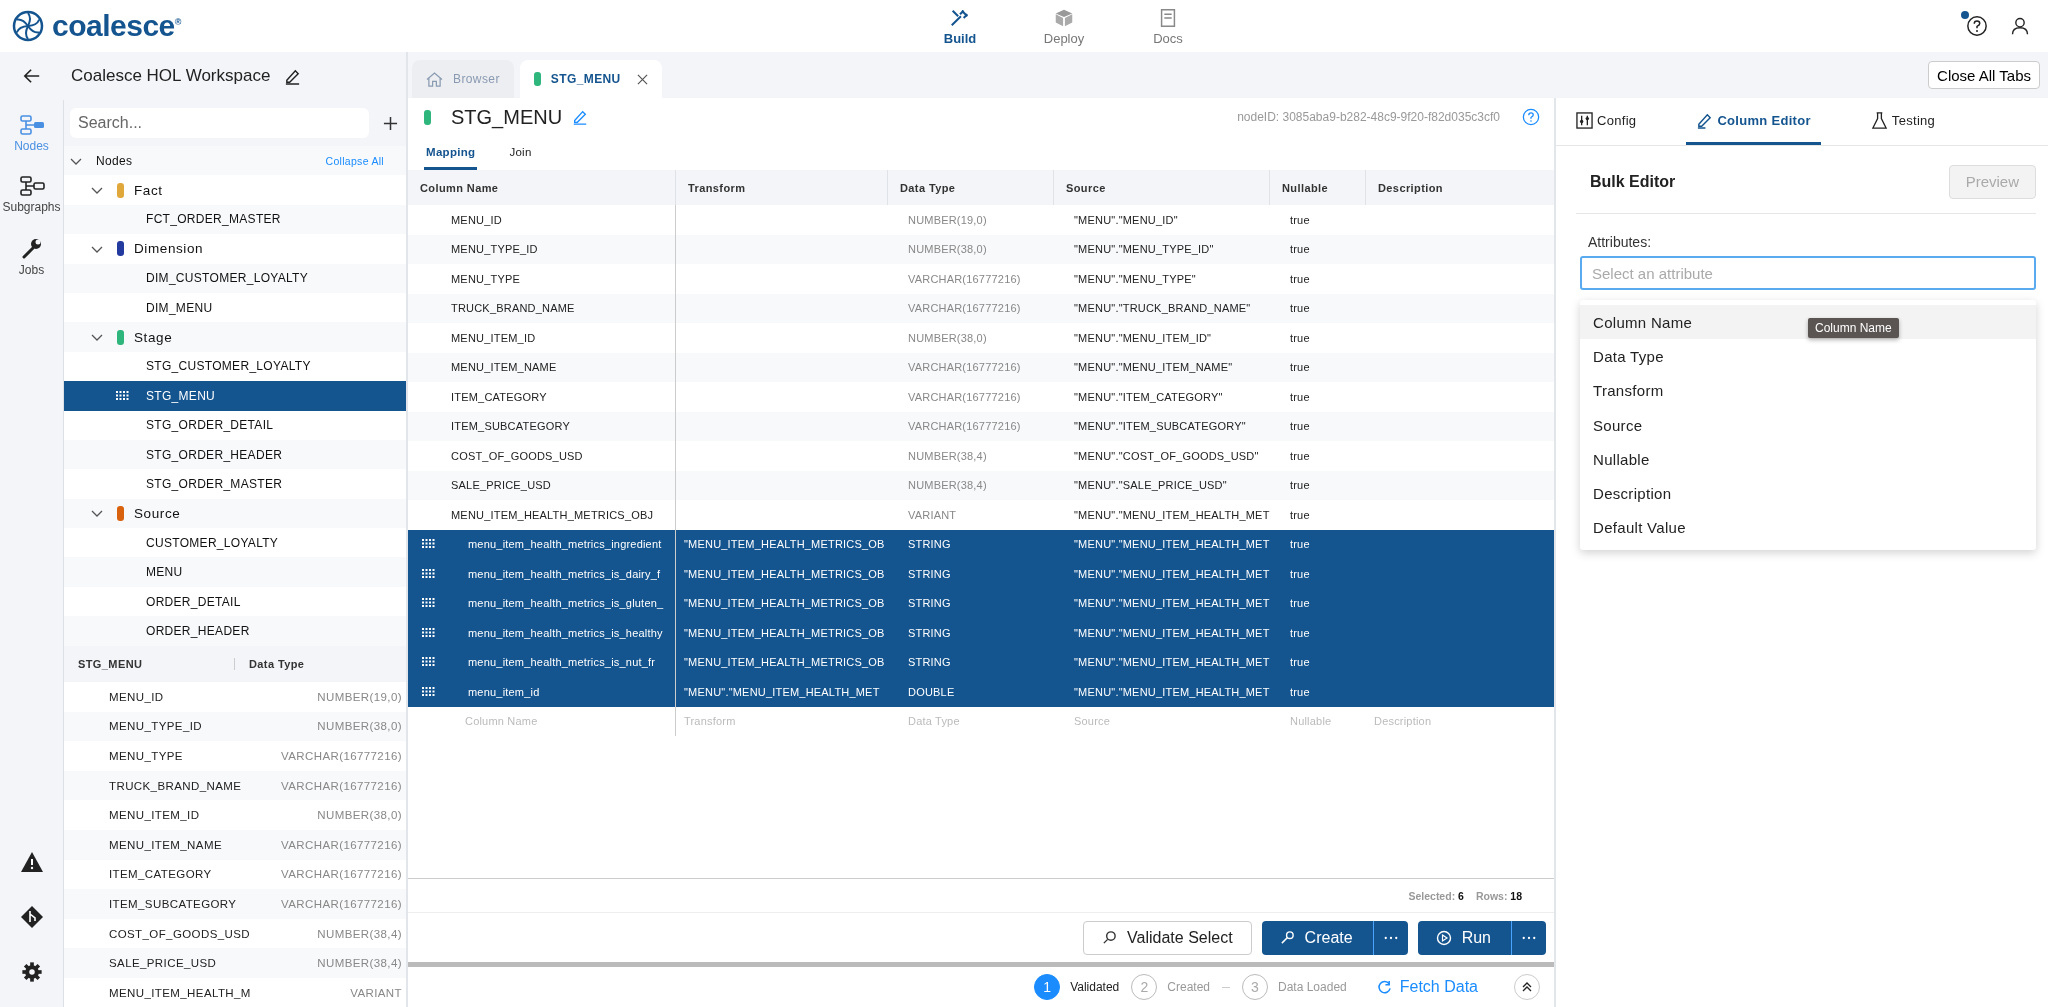 This screenshot has height=1007, width=2048. I want to click on table-row: SALE_PRICE_USD NUMBER(38,4) "MENU"."SALE_PRICE_USD" true, so click(981, 485).